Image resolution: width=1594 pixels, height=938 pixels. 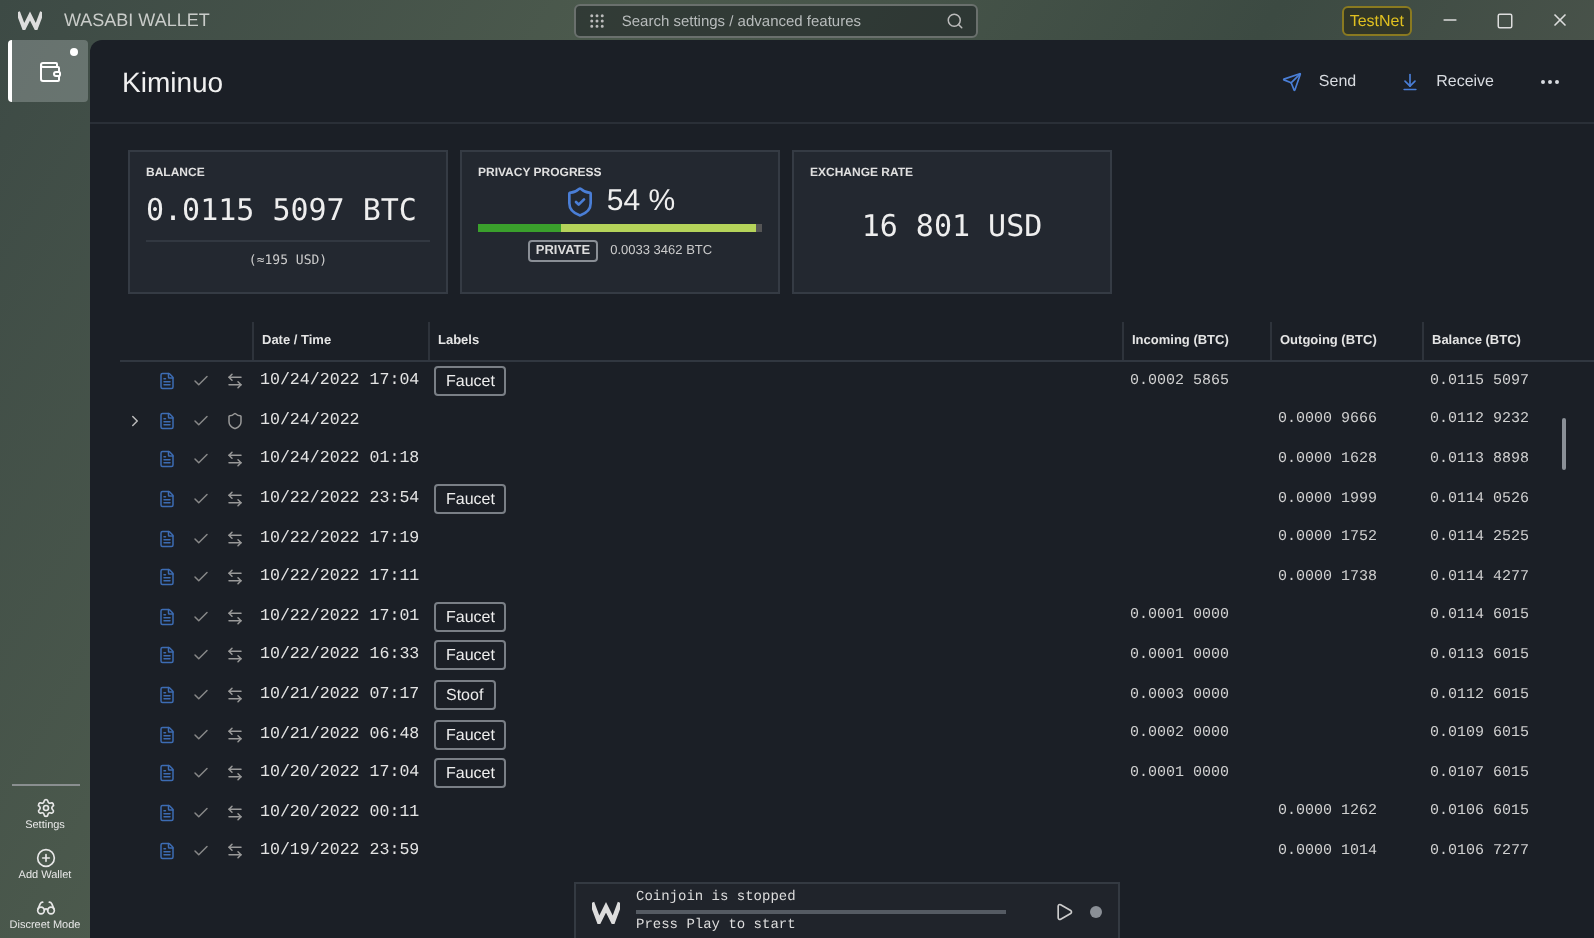 What do you see at coordinates (173, 81) in the screenshot?
I see `wallet-name: Kiminuo` at bounding box center [173, 81].